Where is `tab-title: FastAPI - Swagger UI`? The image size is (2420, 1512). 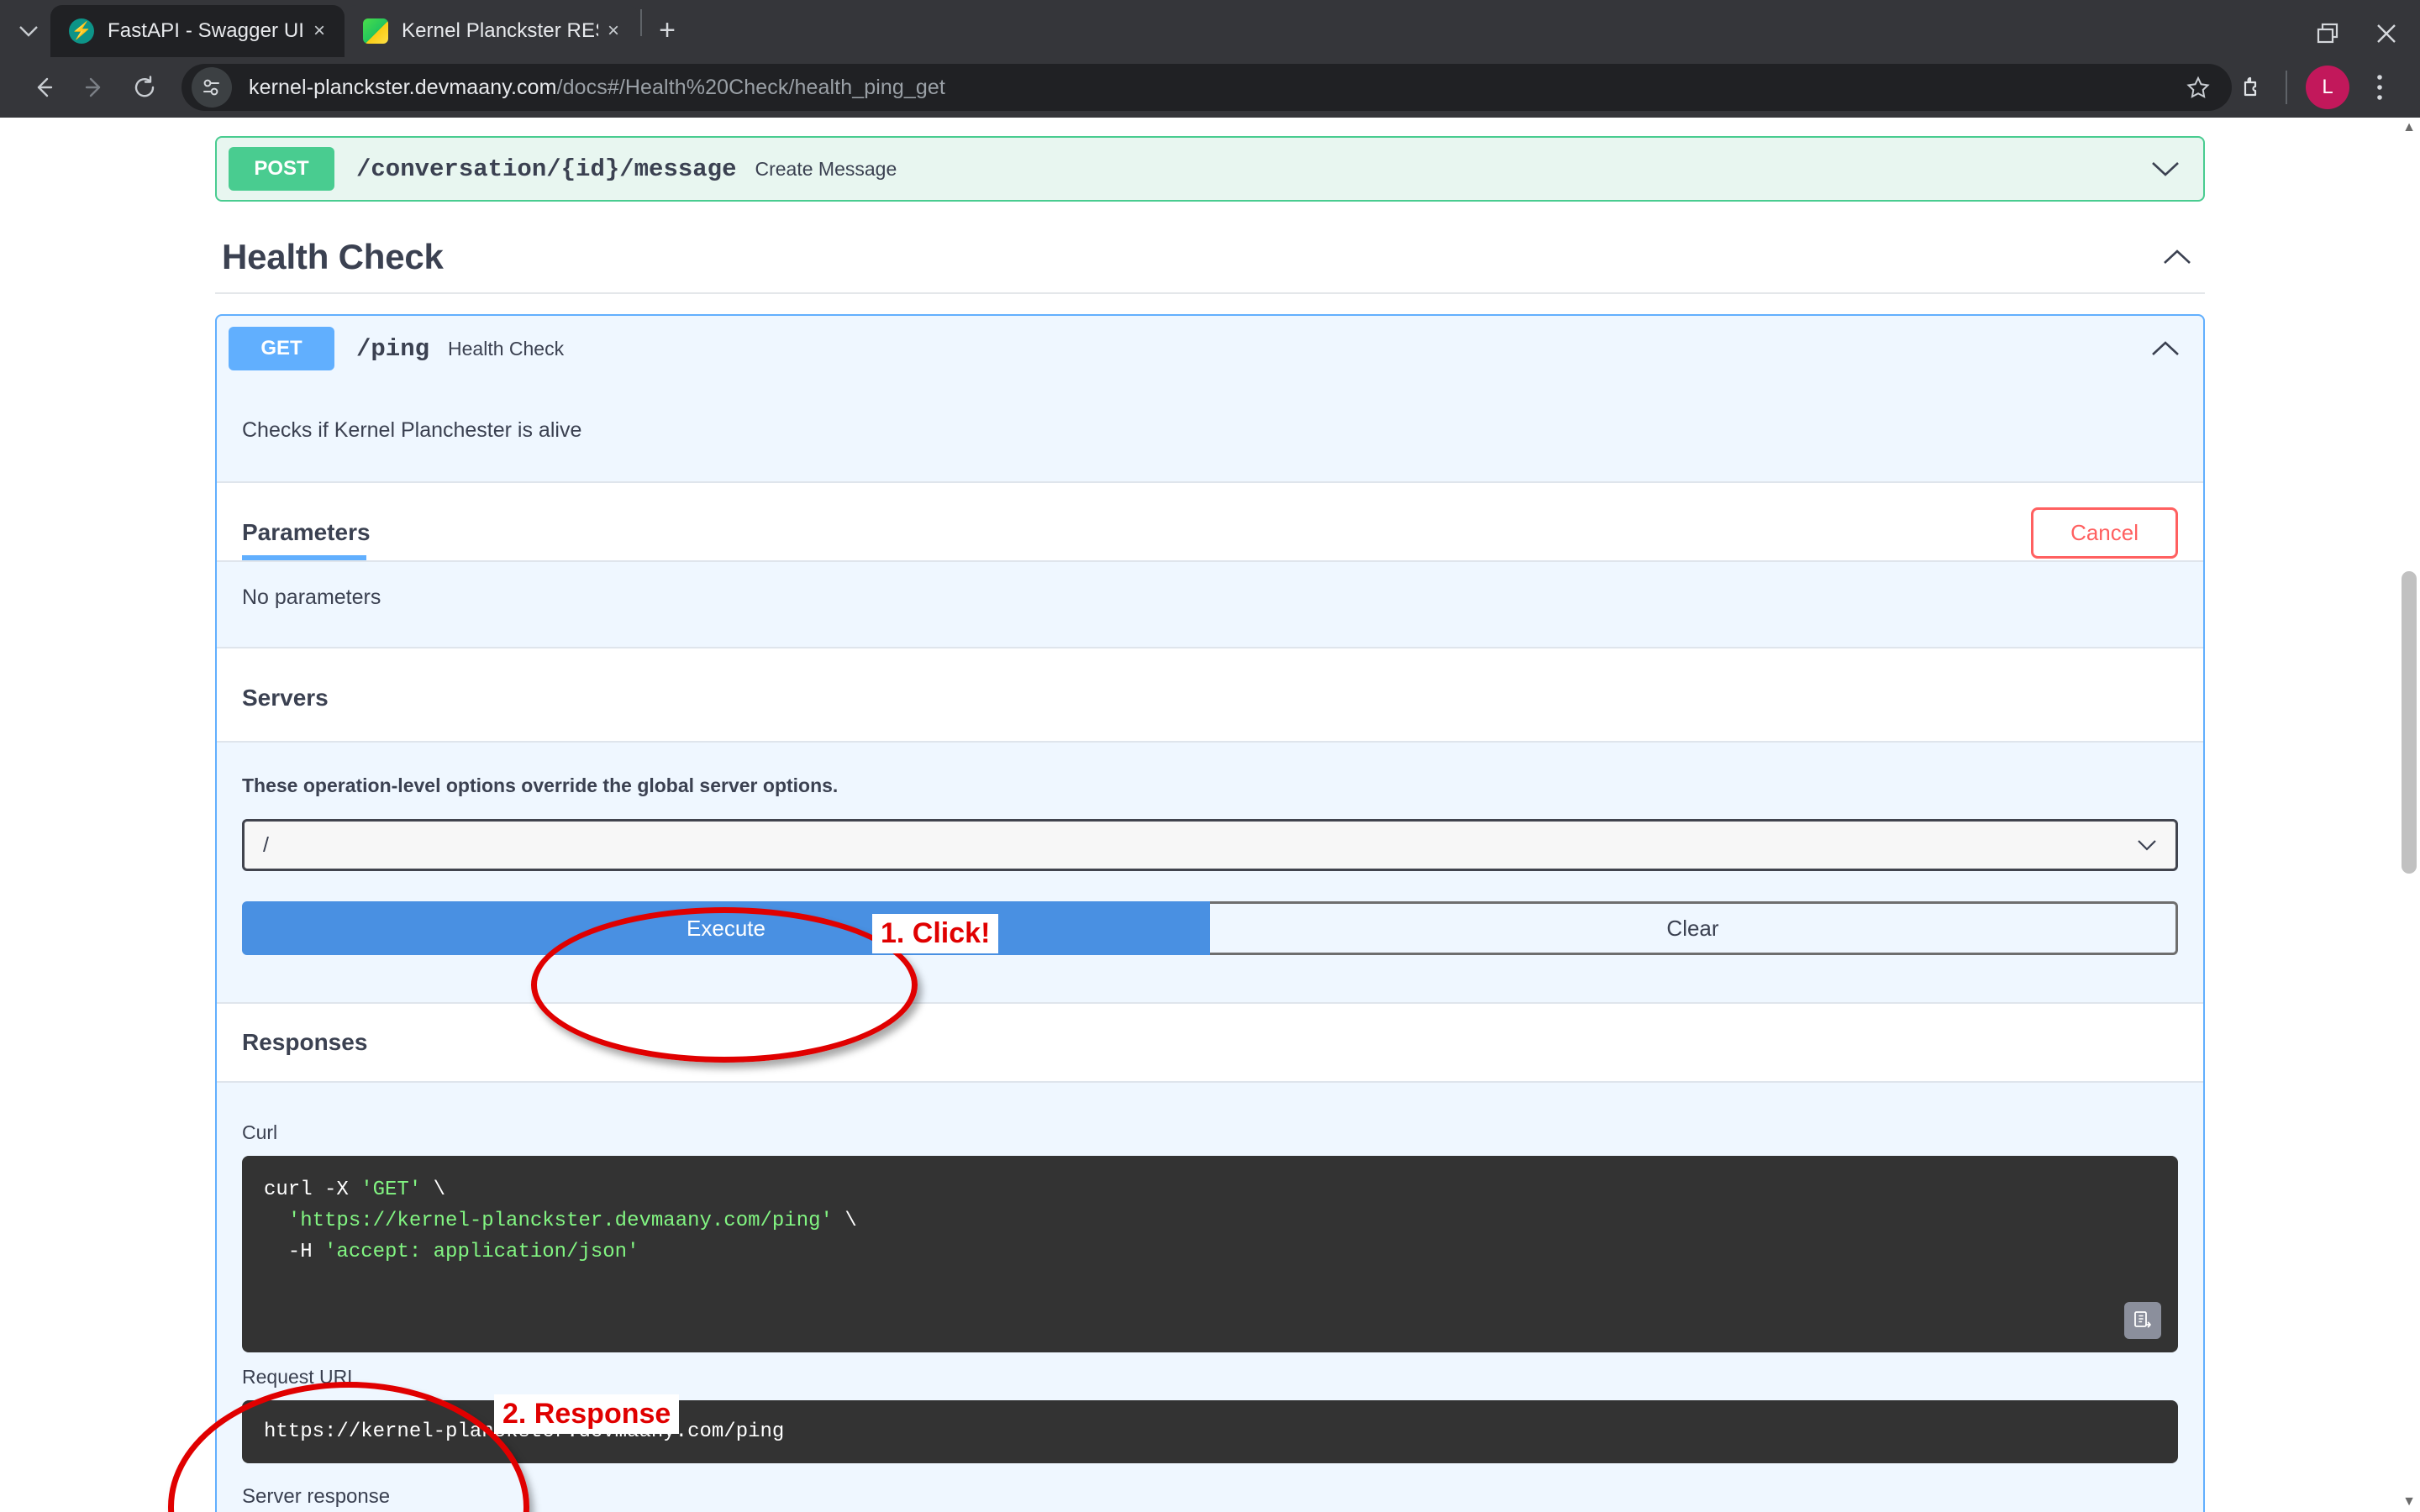 tab-title: FastAPI - Swagger UI is located at coordinates (206, 30).